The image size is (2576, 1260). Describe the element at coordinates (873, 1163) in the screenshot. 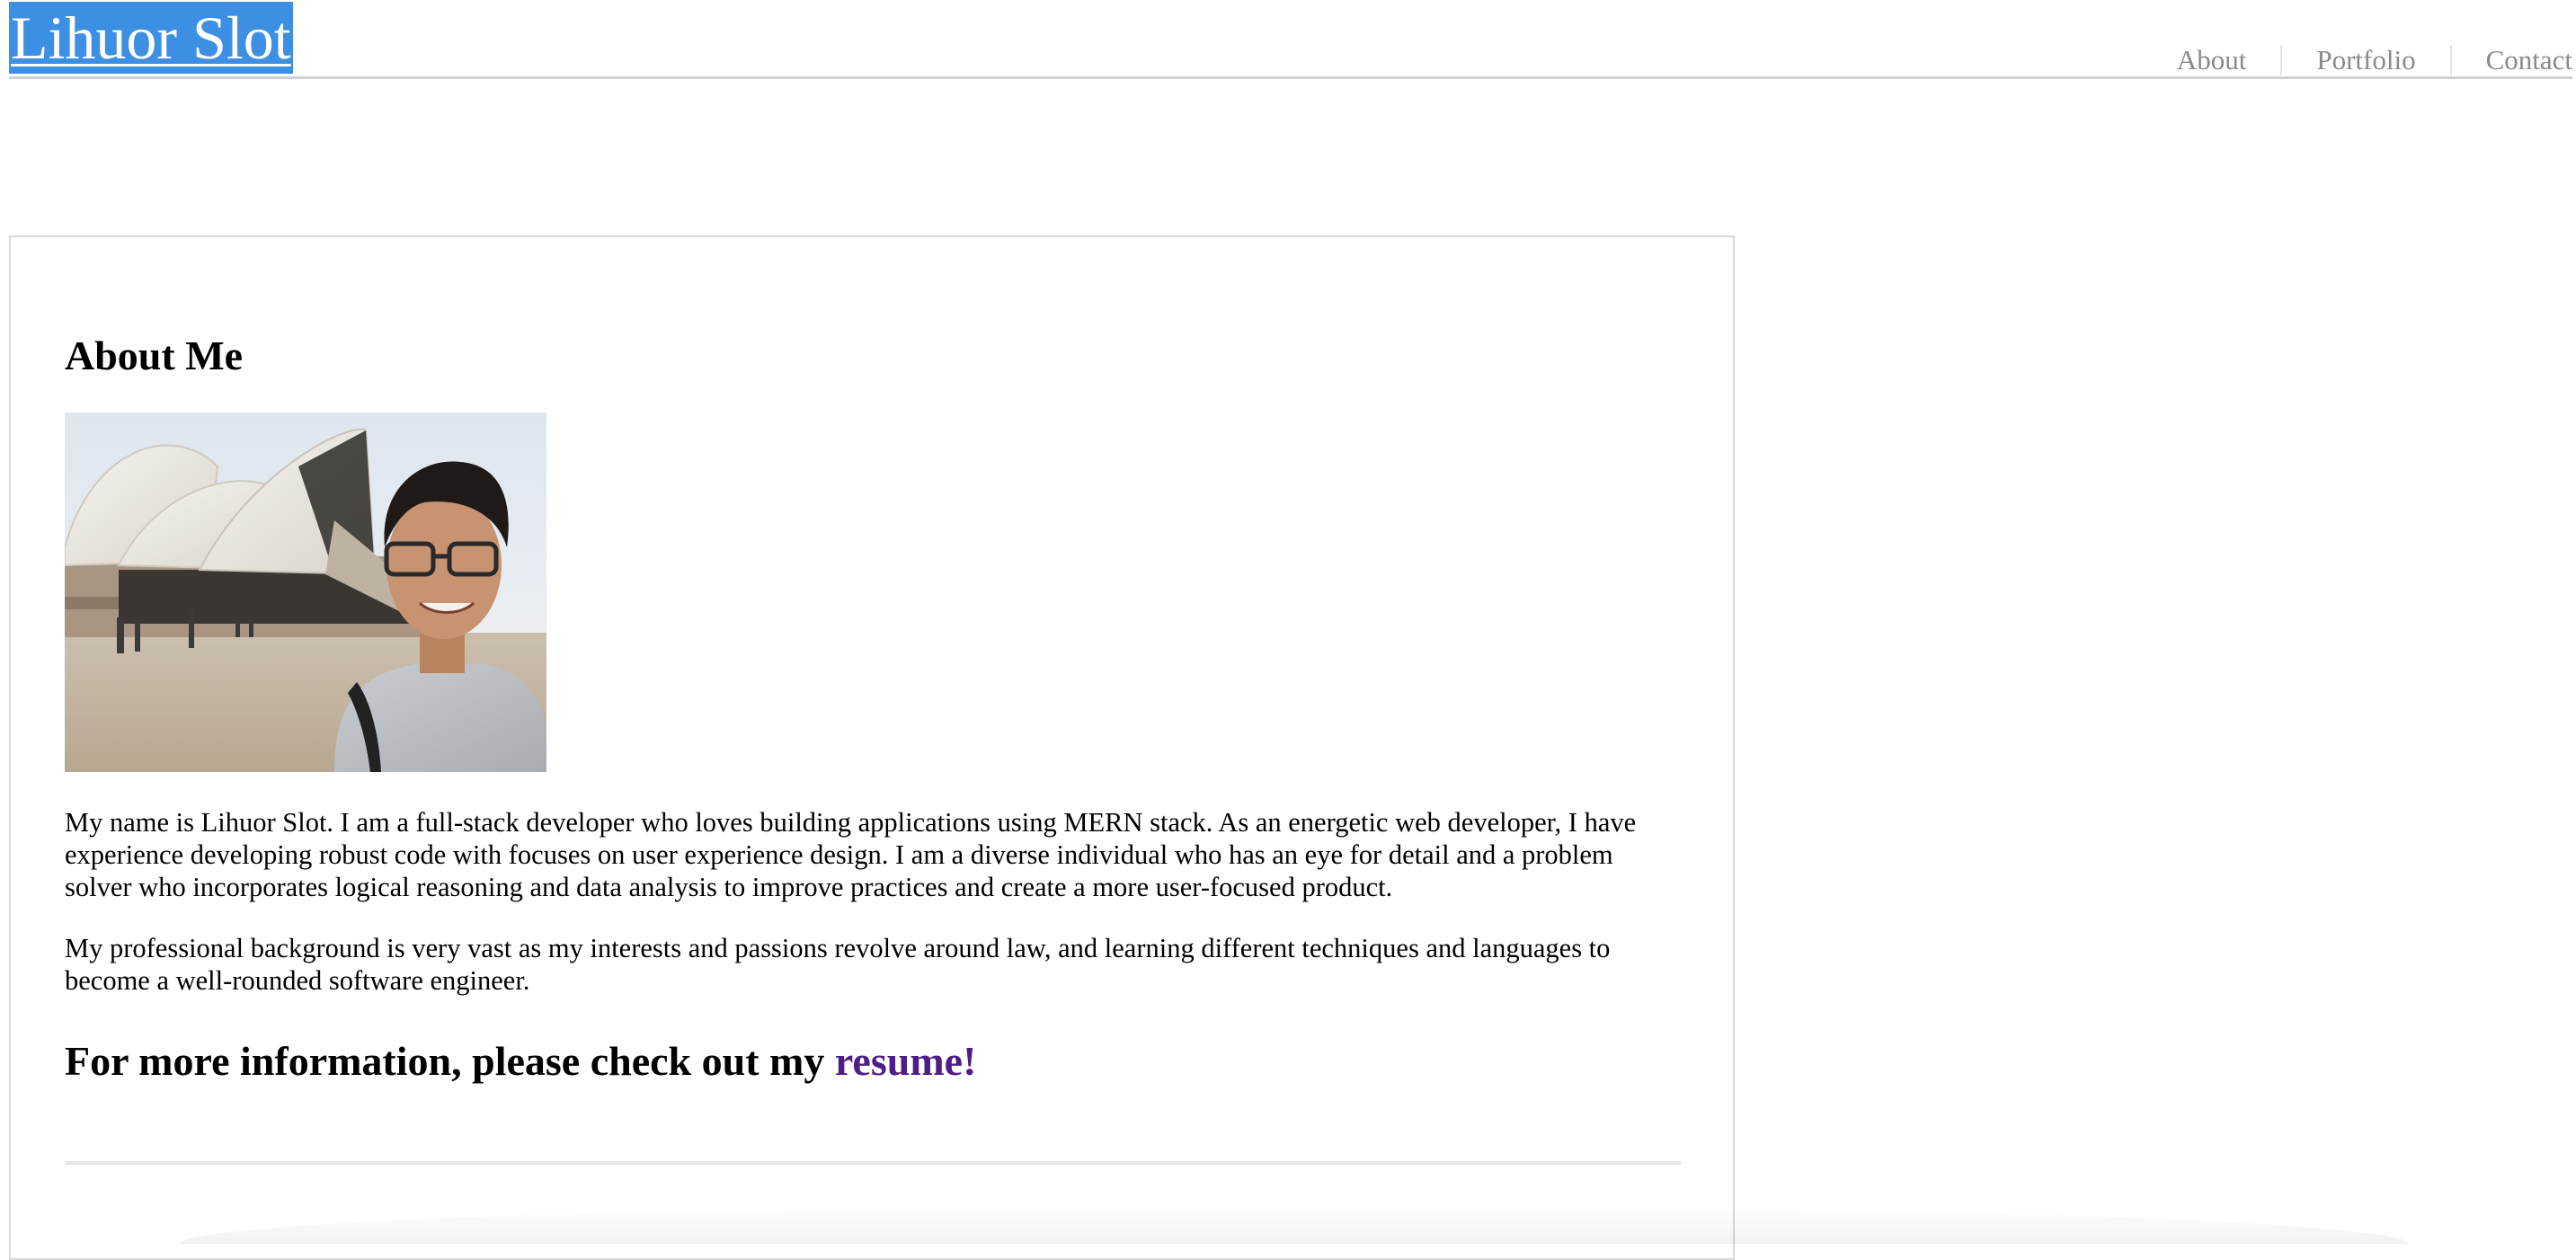

I see `content-divider` at that location.